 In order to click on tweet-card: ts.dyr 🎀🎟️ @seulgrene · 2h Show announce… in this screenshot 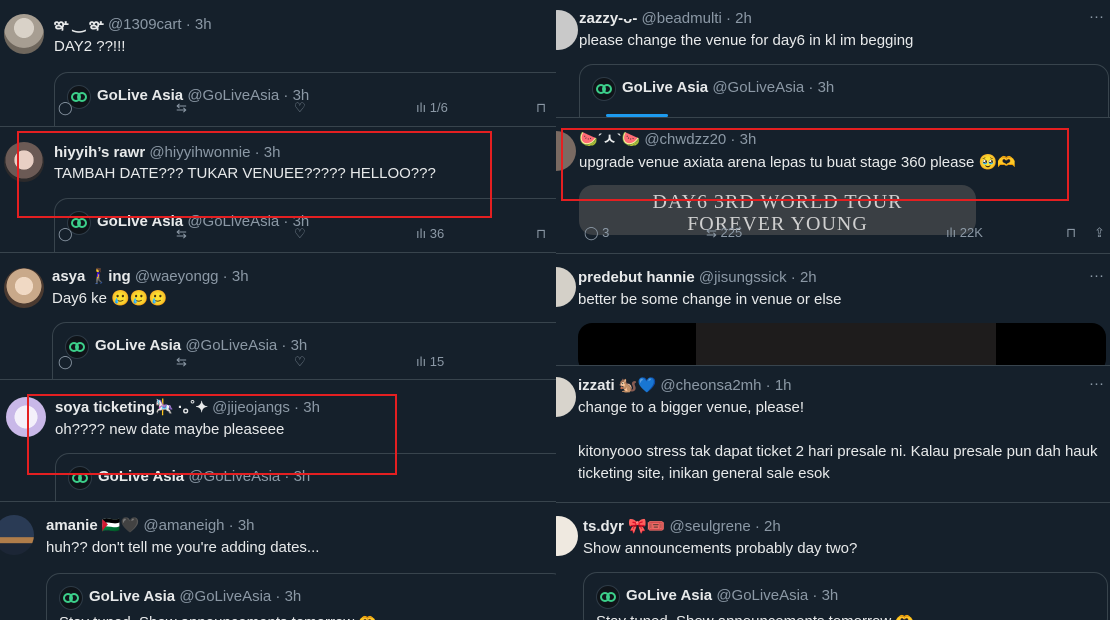, I will do `click(833, 562)`.